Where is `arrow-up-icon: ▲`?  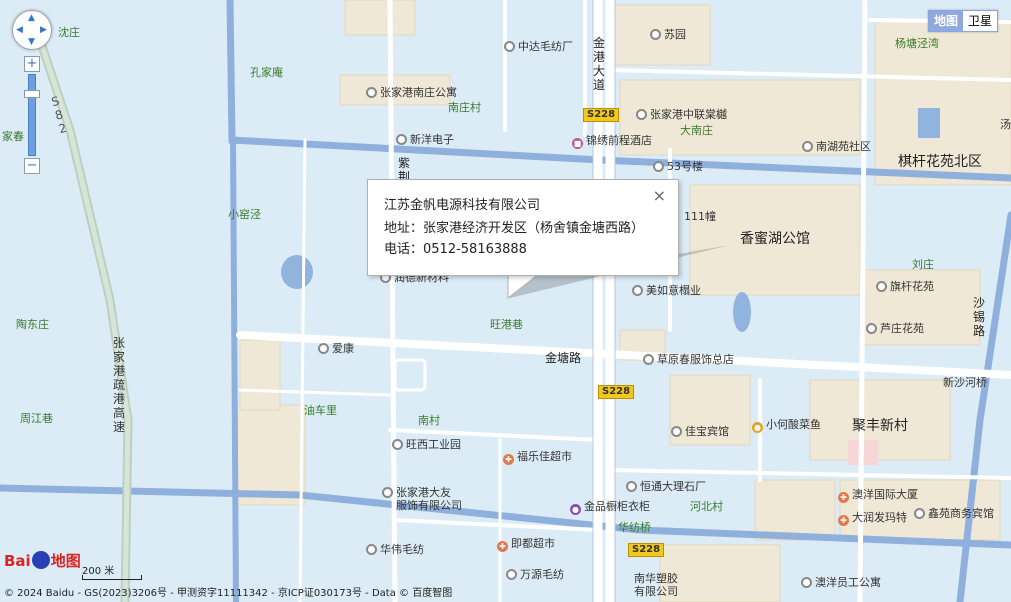
arrow-up-icon: ▲ is located at coordinates (31, 18).